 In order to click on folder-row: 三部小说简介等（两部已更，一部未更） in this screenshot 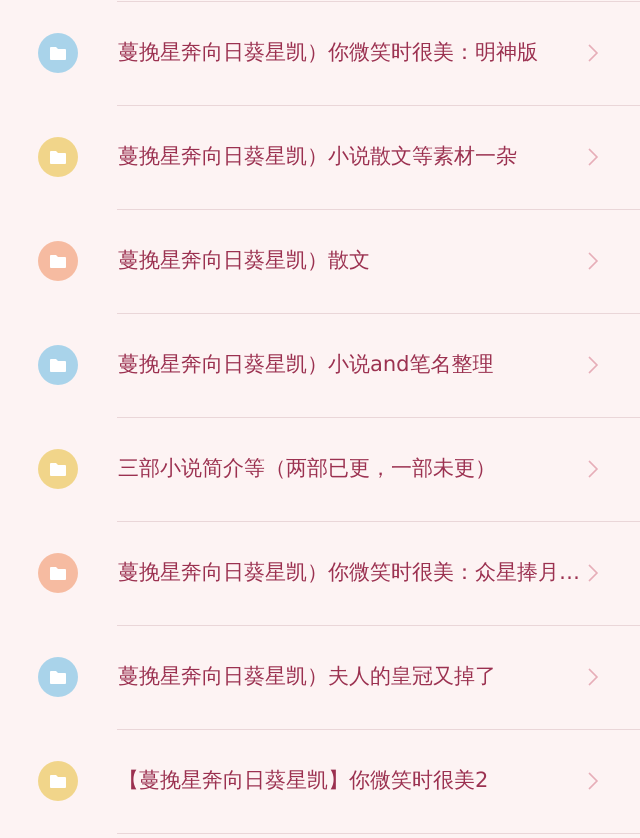, I will do `click(320, 469)`.